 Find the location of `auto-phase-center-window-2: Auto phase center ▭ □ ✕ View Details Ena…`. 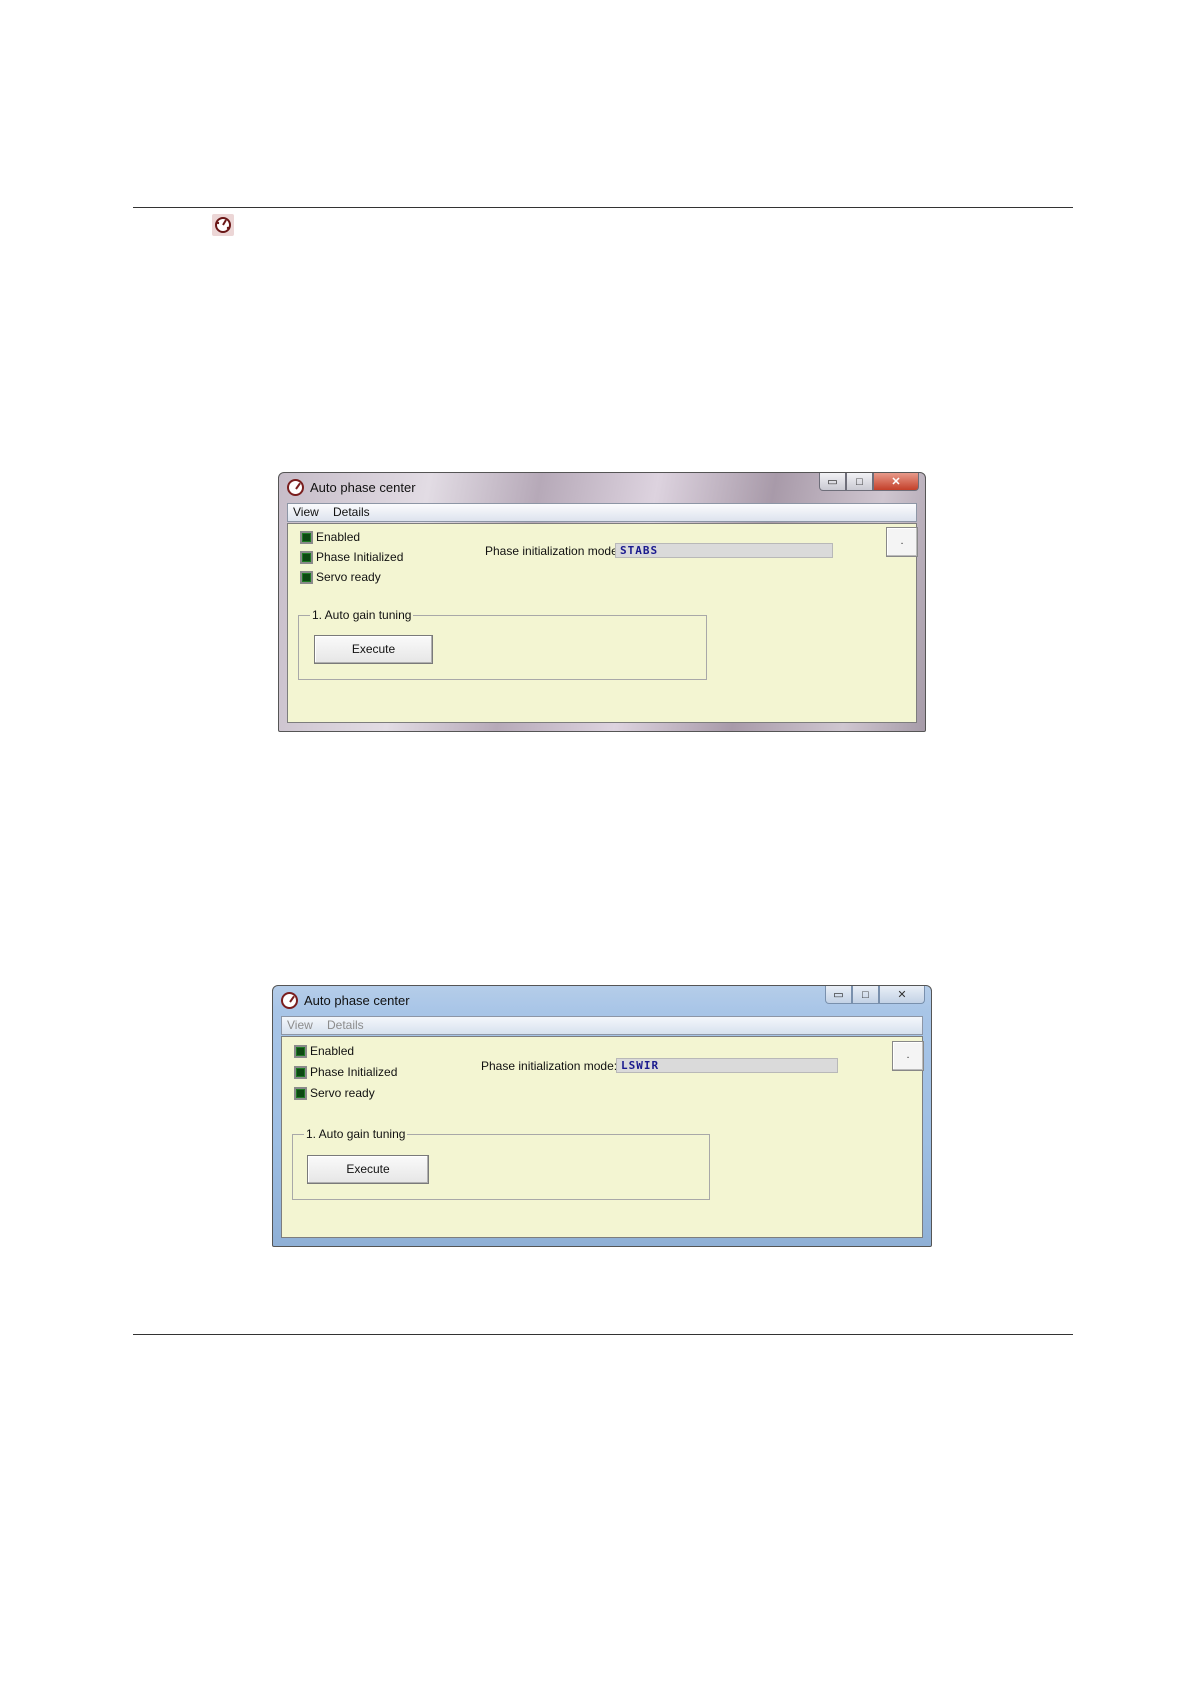

auto-phase-center-window-2: Auto phase center ▭ □ ✕ View Details Ena… is located at coordinates (602, 1116).